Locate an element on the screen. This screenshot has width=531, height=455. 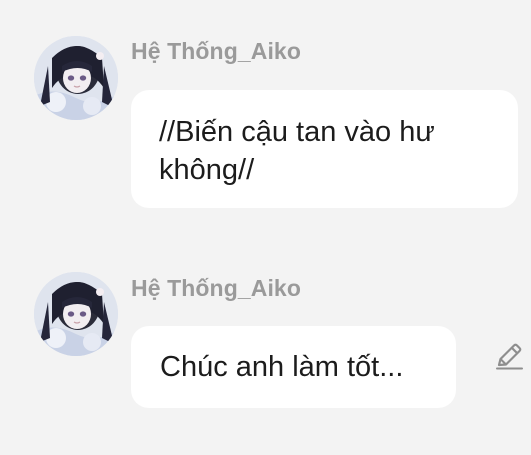
pencil-icon is located at coordinates (509, 356).